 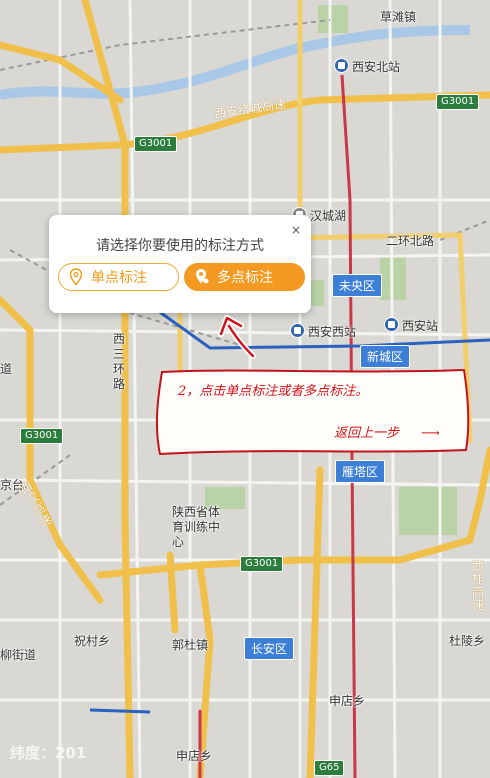 What do you see at coordinates (156, 144) in the screenshot?
I see `shield-g3001-b: G3001` at bounding box center [156, 144].